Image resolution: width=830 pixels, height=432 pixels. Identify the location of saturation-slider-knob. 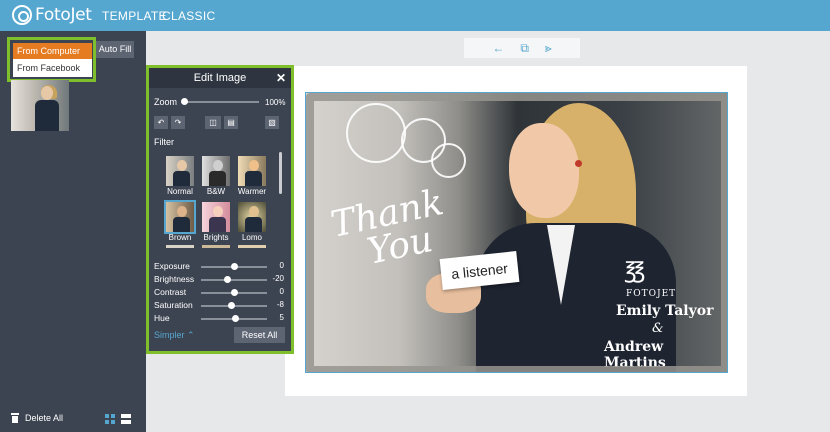
(232, 305).